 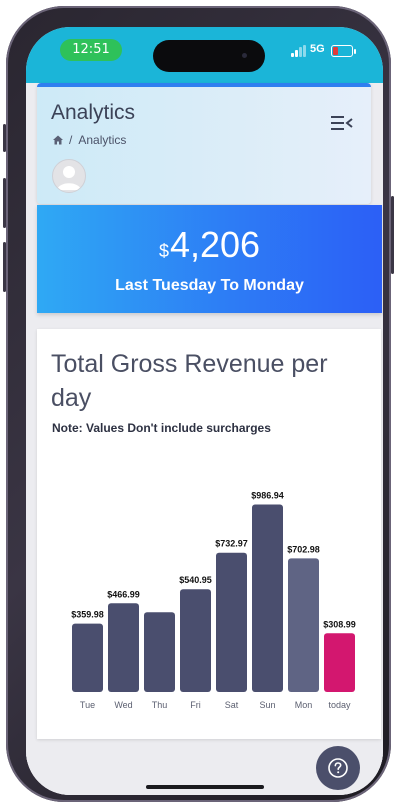 I want to click on menu-collapse-icon, so click(x=342, y=123).